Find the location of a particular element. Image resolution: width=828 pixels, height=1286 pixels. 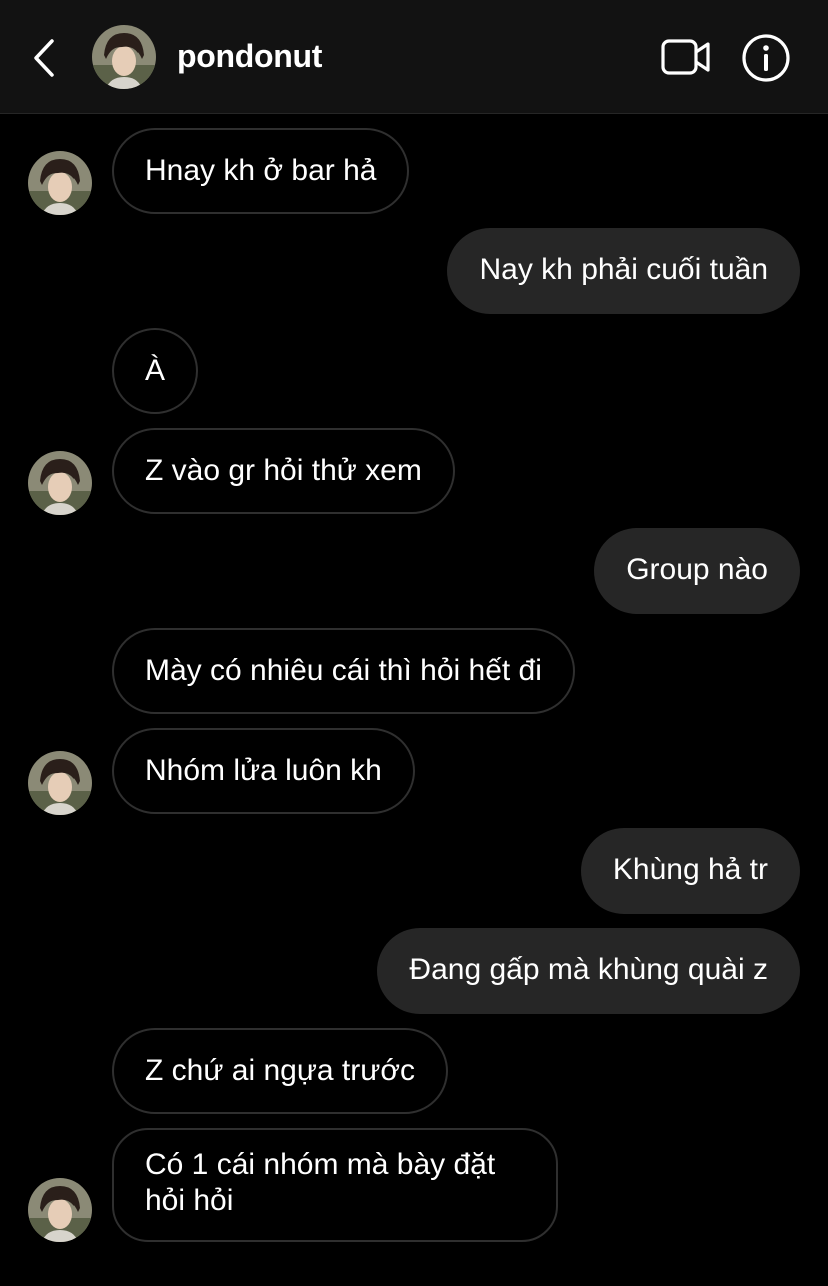

message-row: Group nào is located at coordinates (414, 571).